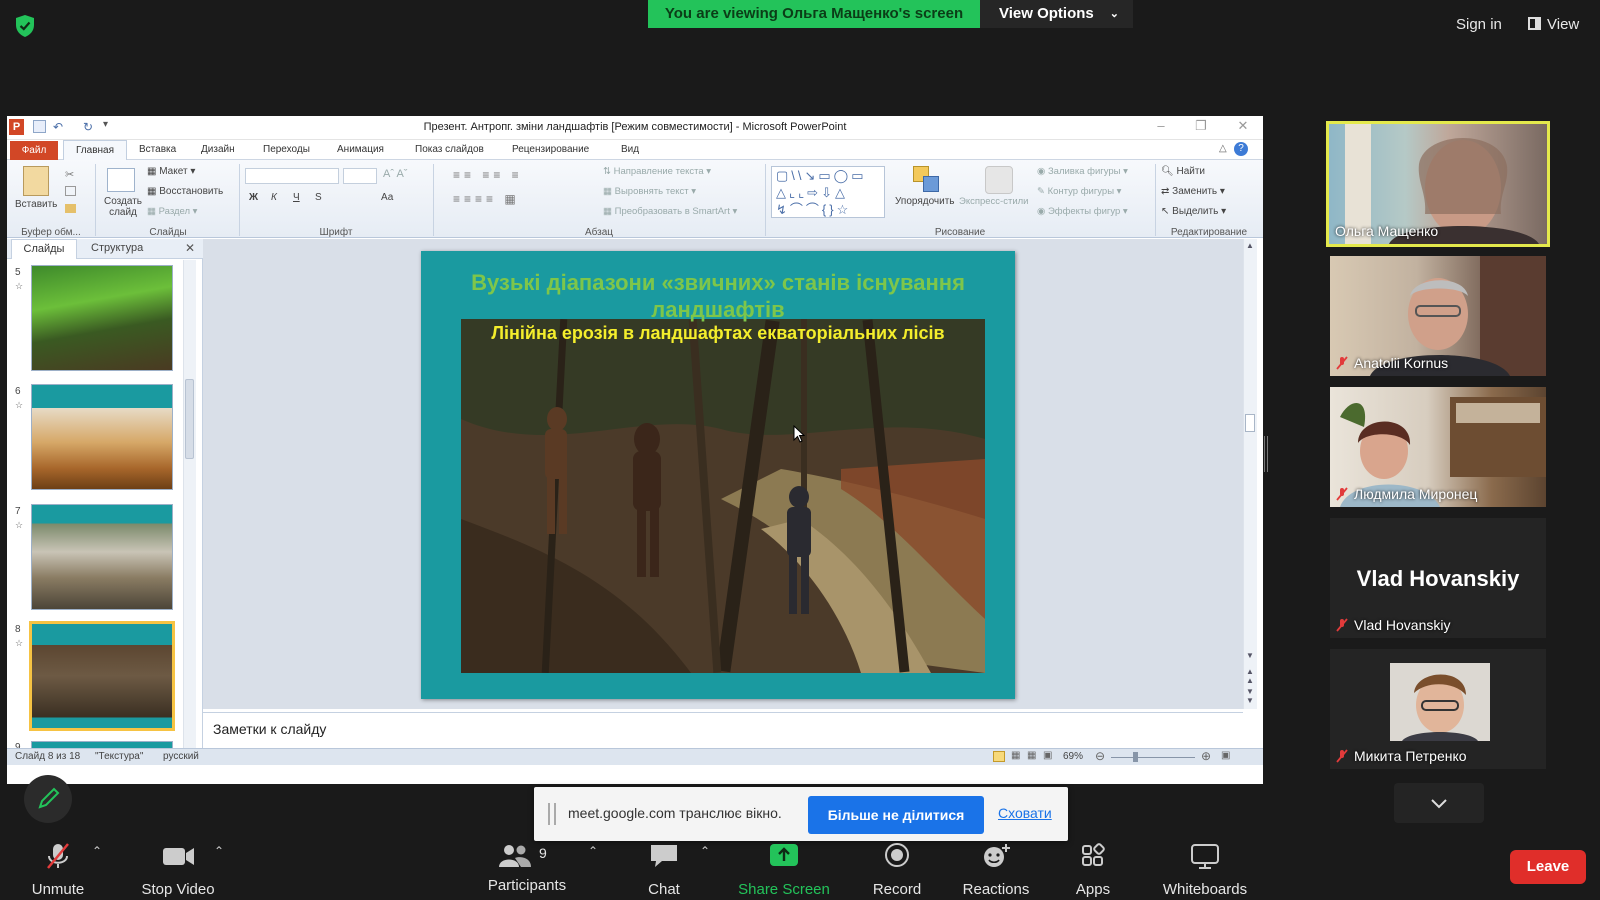  Describe the element at coordinates (550, 149) in the screenshot. I see `tab-review: Рецензирование` at that location.